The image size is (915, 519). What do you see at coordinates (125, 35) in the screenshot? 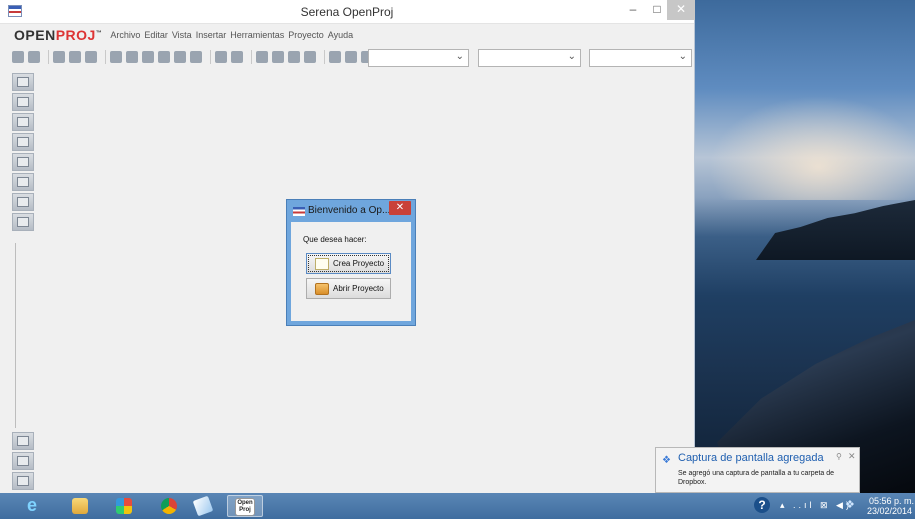
I see `menu-archivo: Archivo` at bounding box center [125, 35].